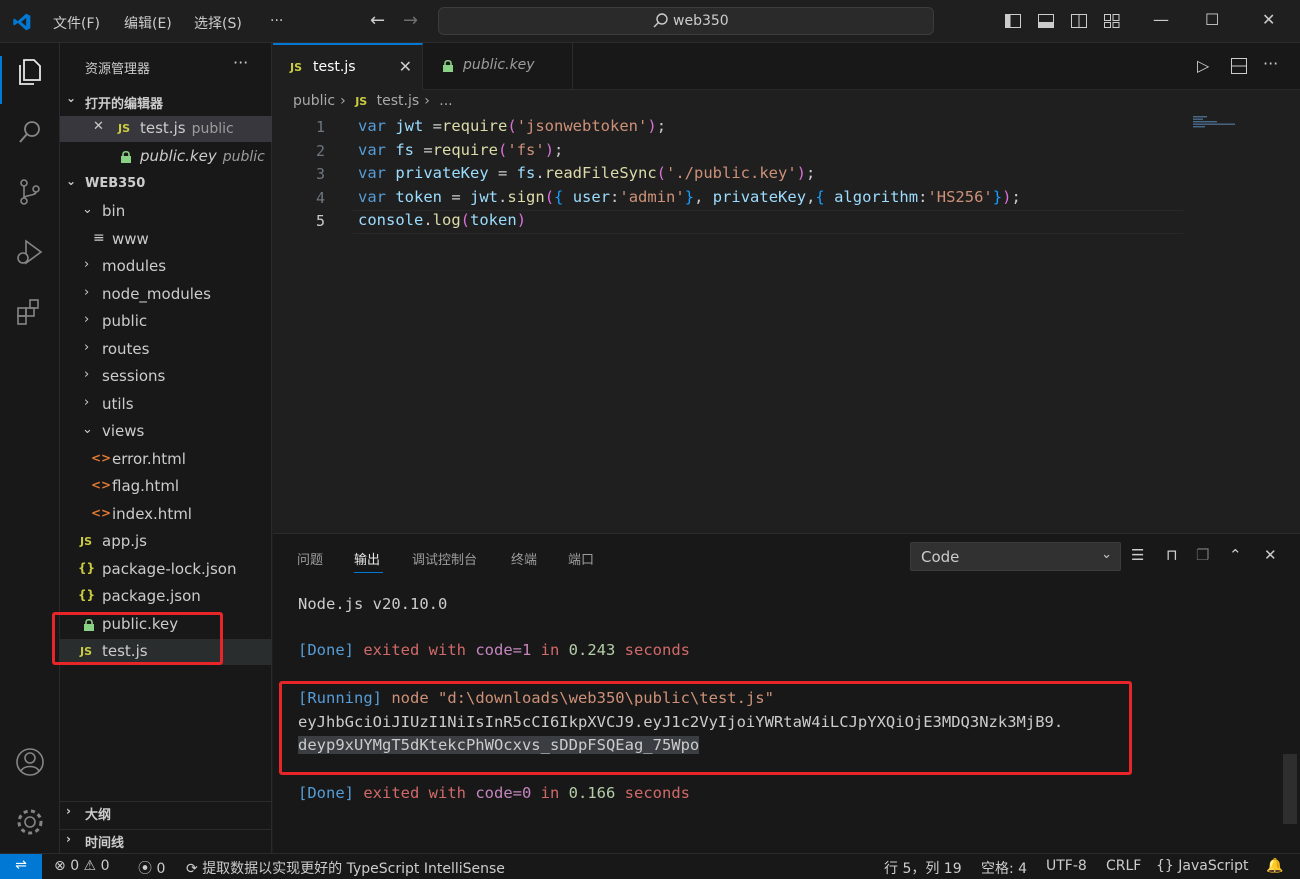 The image size is (1300, 879). I want to click on account-icon, so click(30, 762).